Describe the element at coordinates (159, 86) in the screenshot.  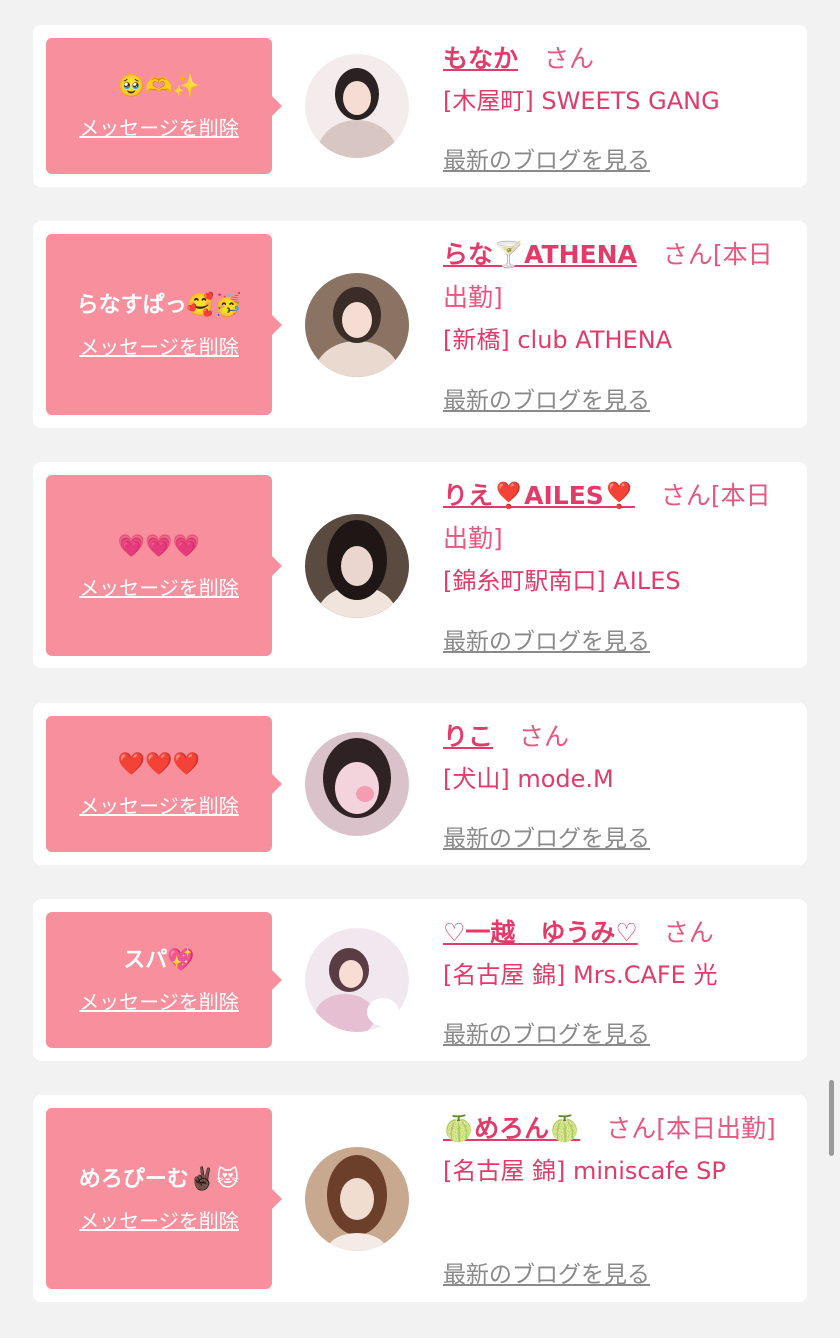
I see `message-text: 🥹🫶✨` at that location.